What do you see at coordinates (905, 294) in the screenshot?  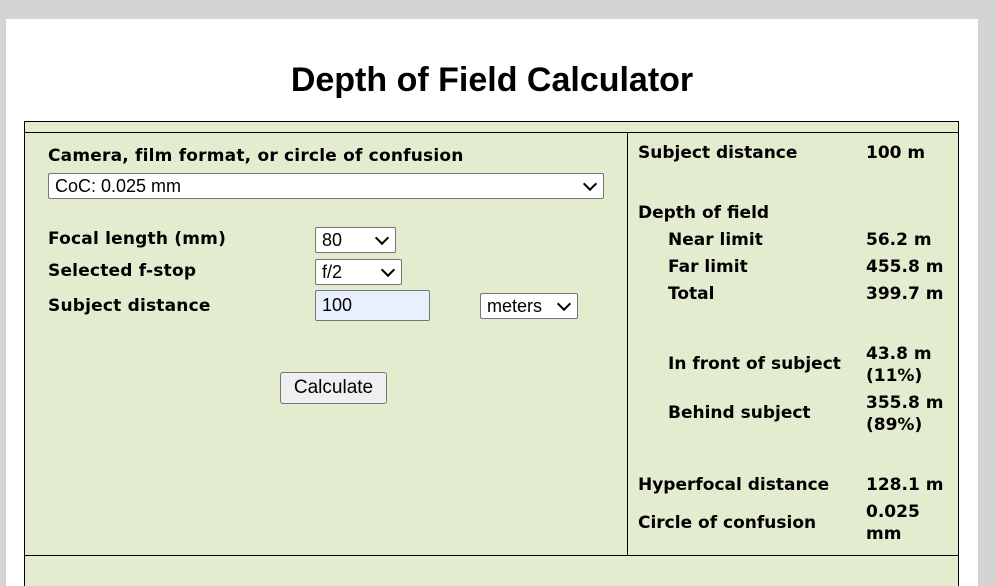 I see `total-value: 399.7 m` at bounding box center [905, 294].